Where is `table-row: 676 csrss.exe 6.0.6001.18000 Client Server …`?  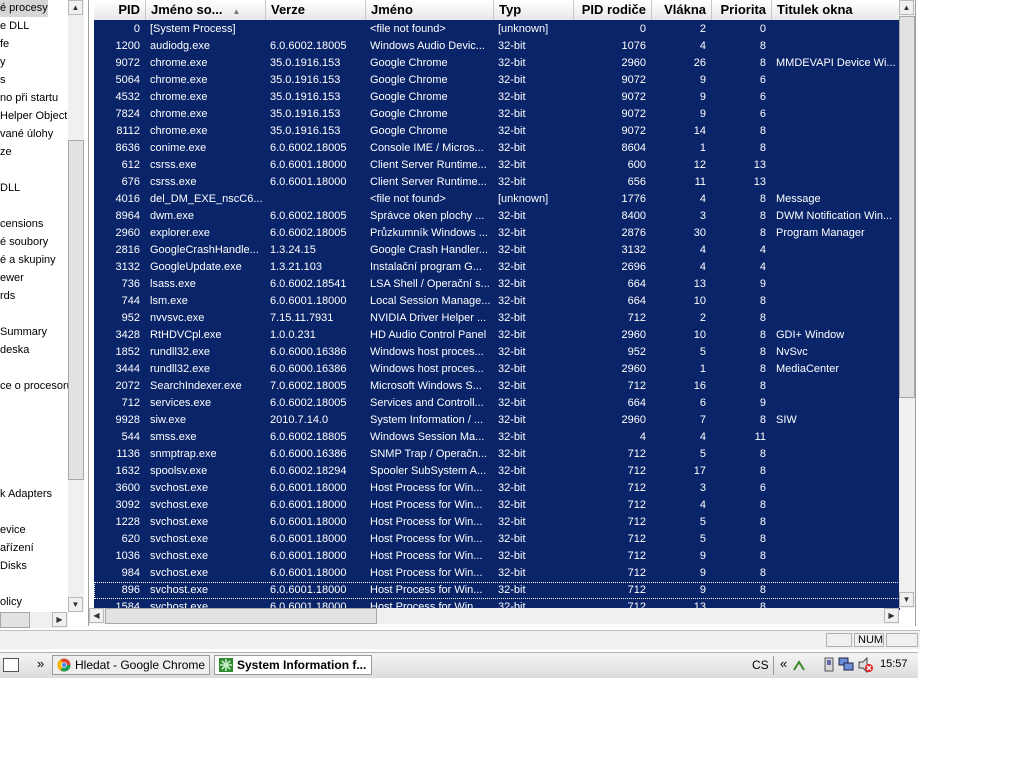 table-row: 676 csrss.exe 6.0.6001.18000 Client Server … is located at coordinates (497, 182).